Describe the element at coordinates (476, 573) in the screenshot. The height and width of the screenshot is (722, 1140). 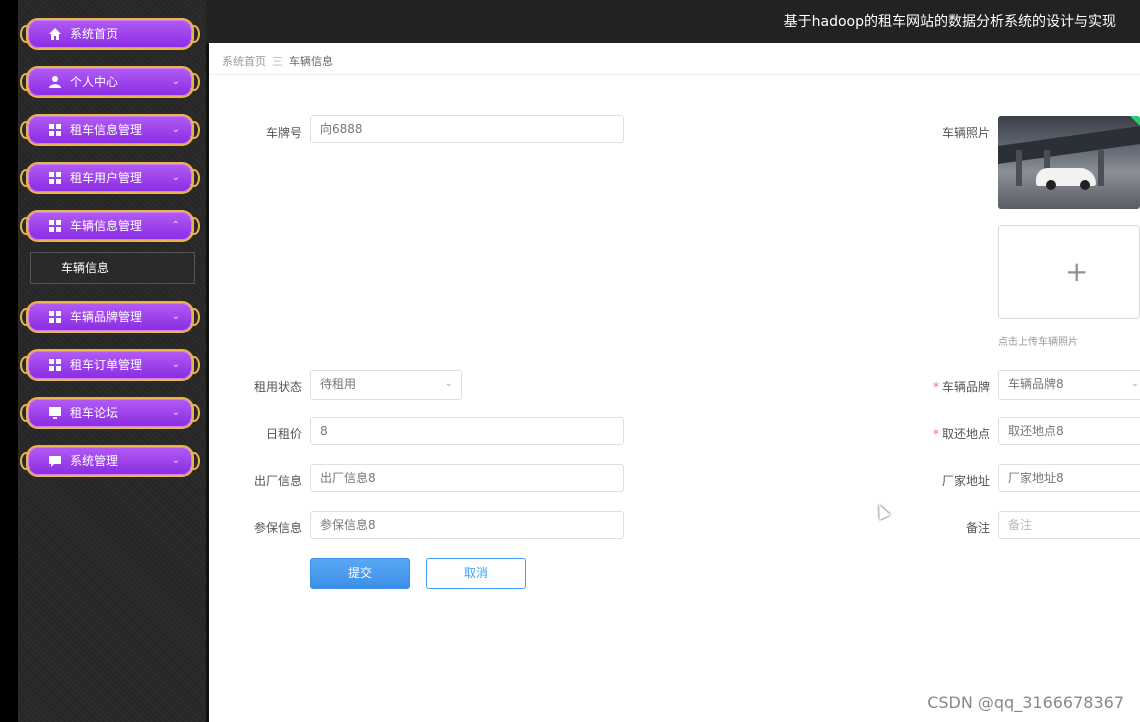
I see `cancel-button: 取消` at that location.